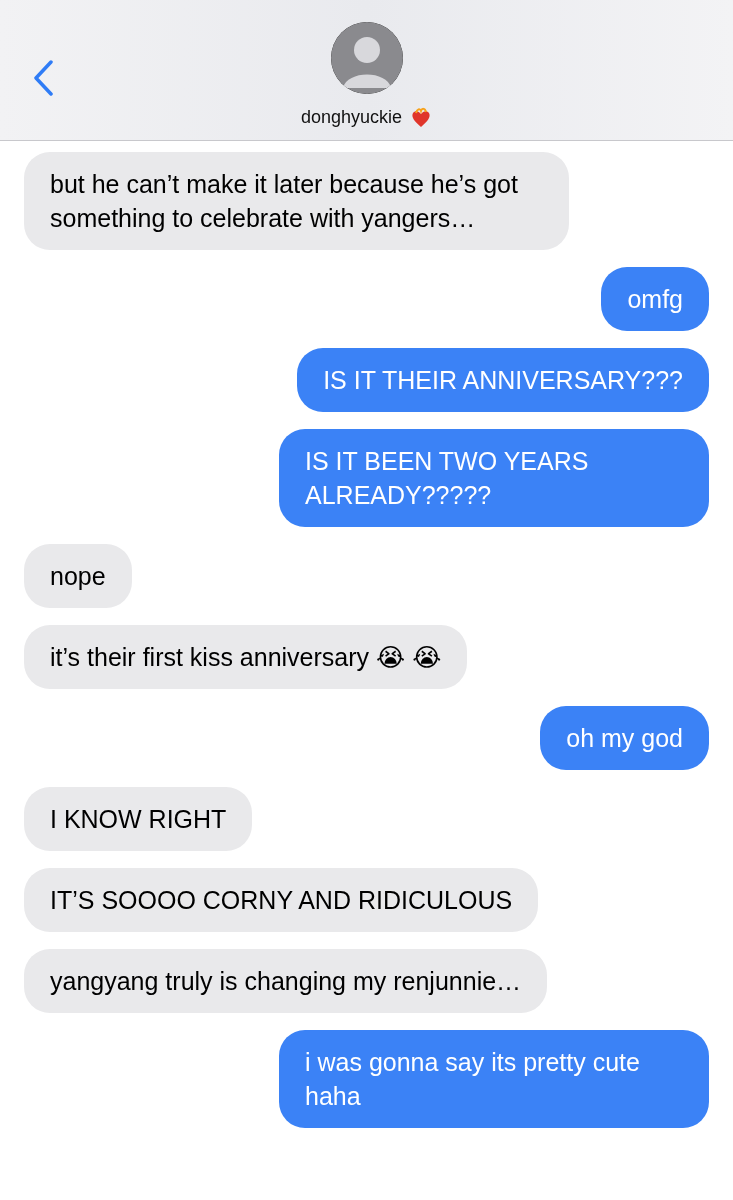 The image size is (733, 1200). Describe the element at coordinates (503, 380) in the screenshot. I see `sent-message: IS IT THEIR ANNIVERSARY???` at that location.